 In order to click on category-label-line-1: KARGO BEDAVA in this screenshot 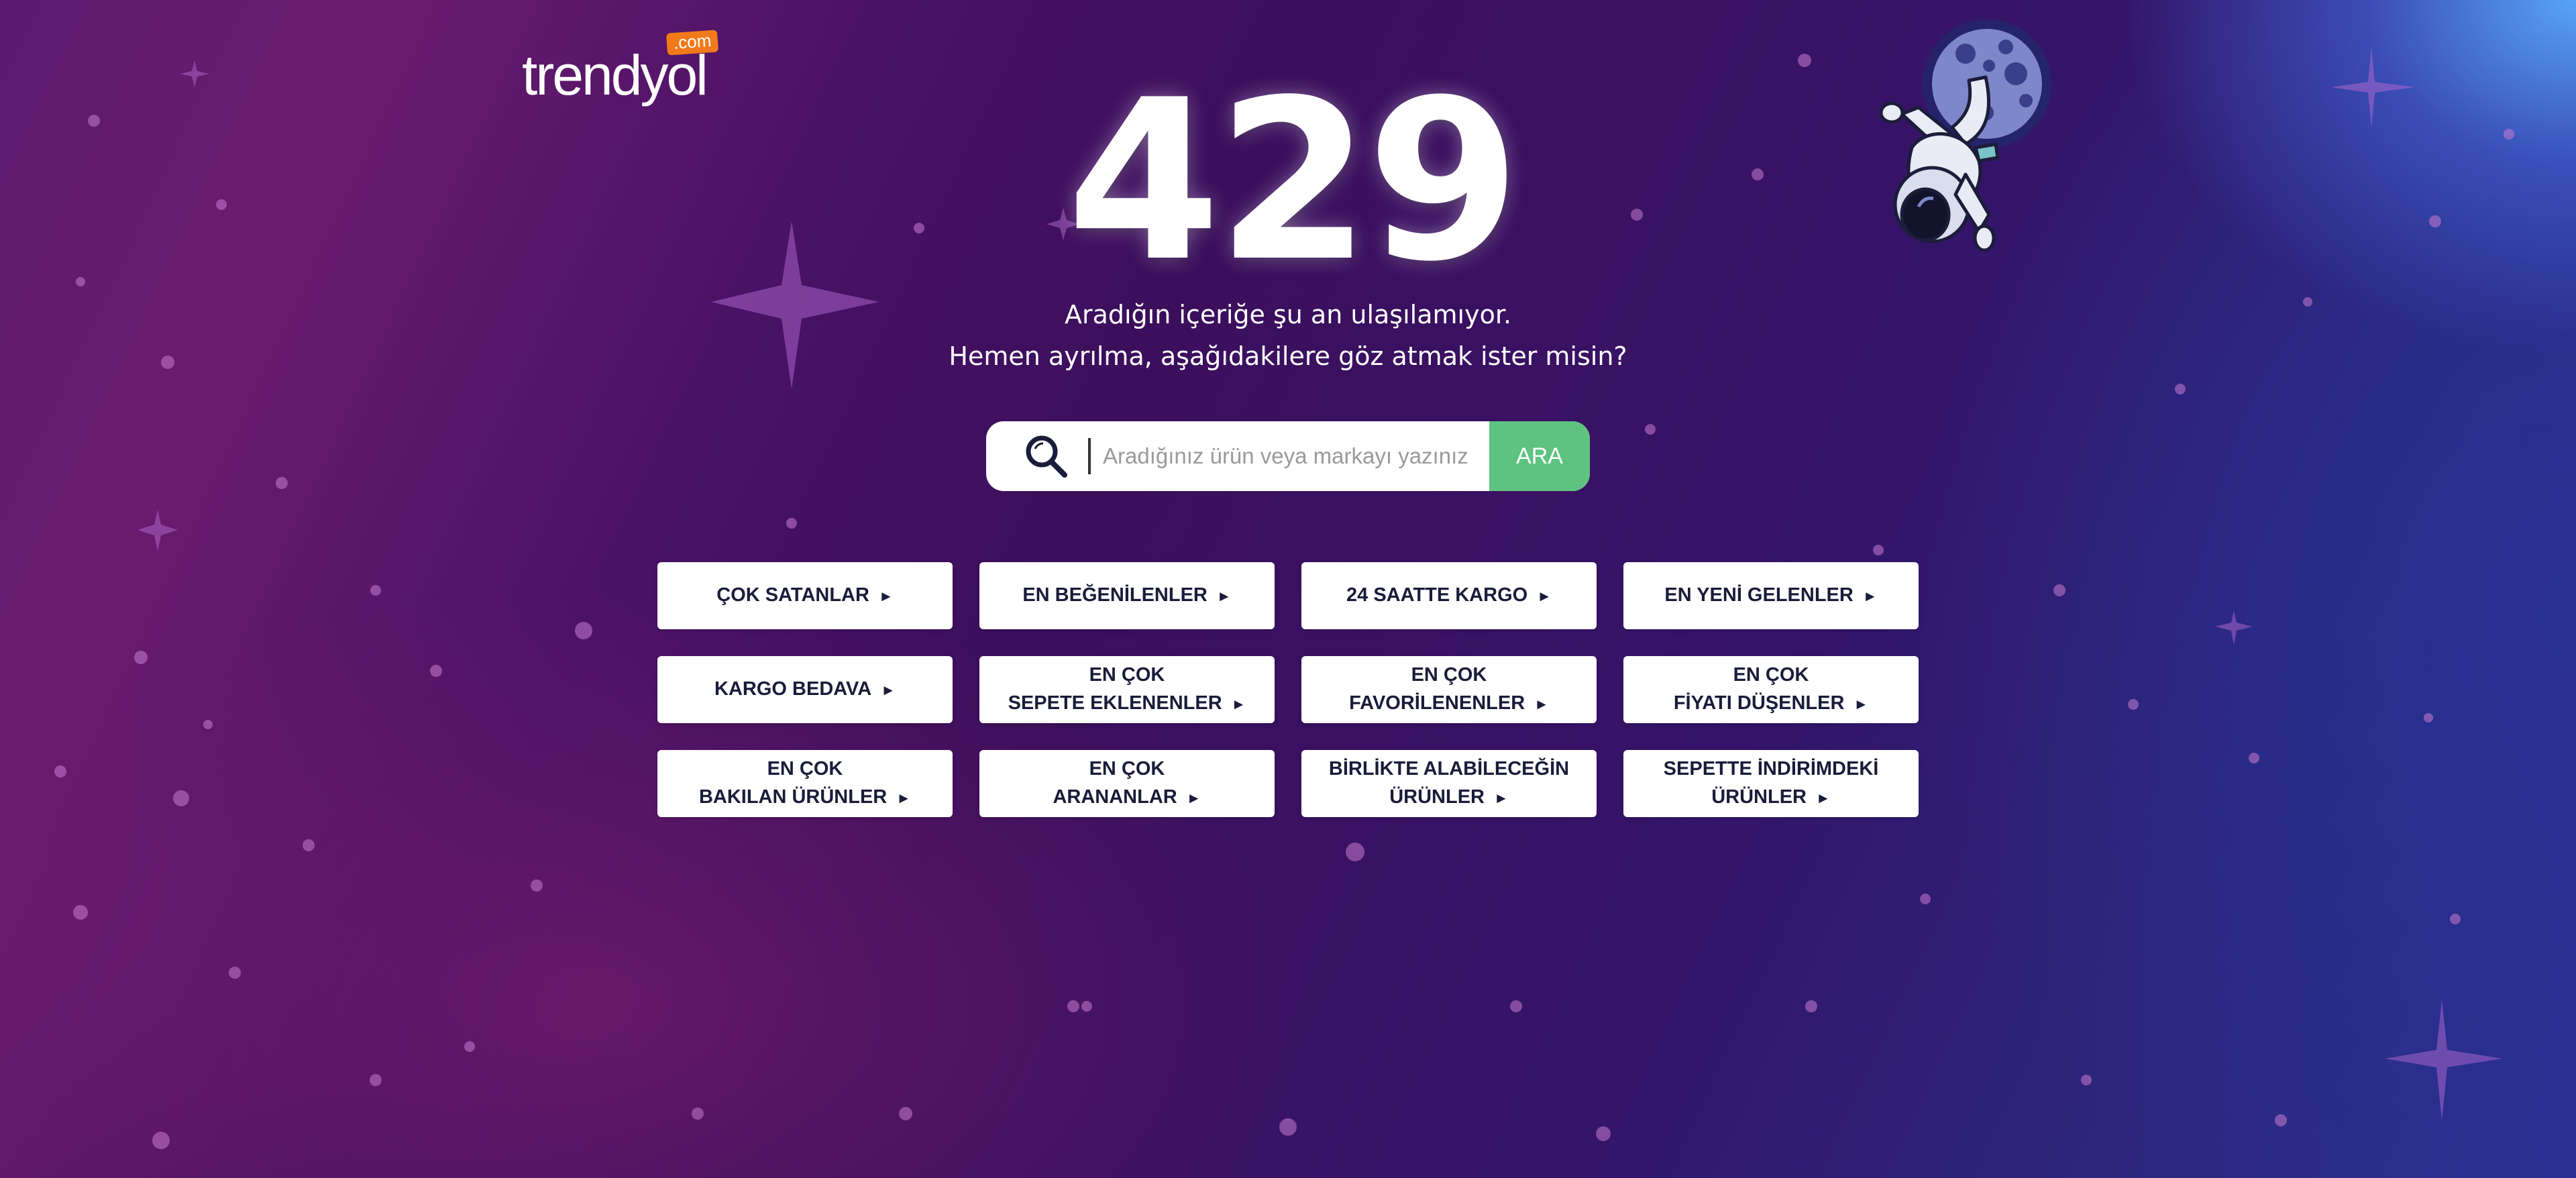, I will do `click(793, 689)`.